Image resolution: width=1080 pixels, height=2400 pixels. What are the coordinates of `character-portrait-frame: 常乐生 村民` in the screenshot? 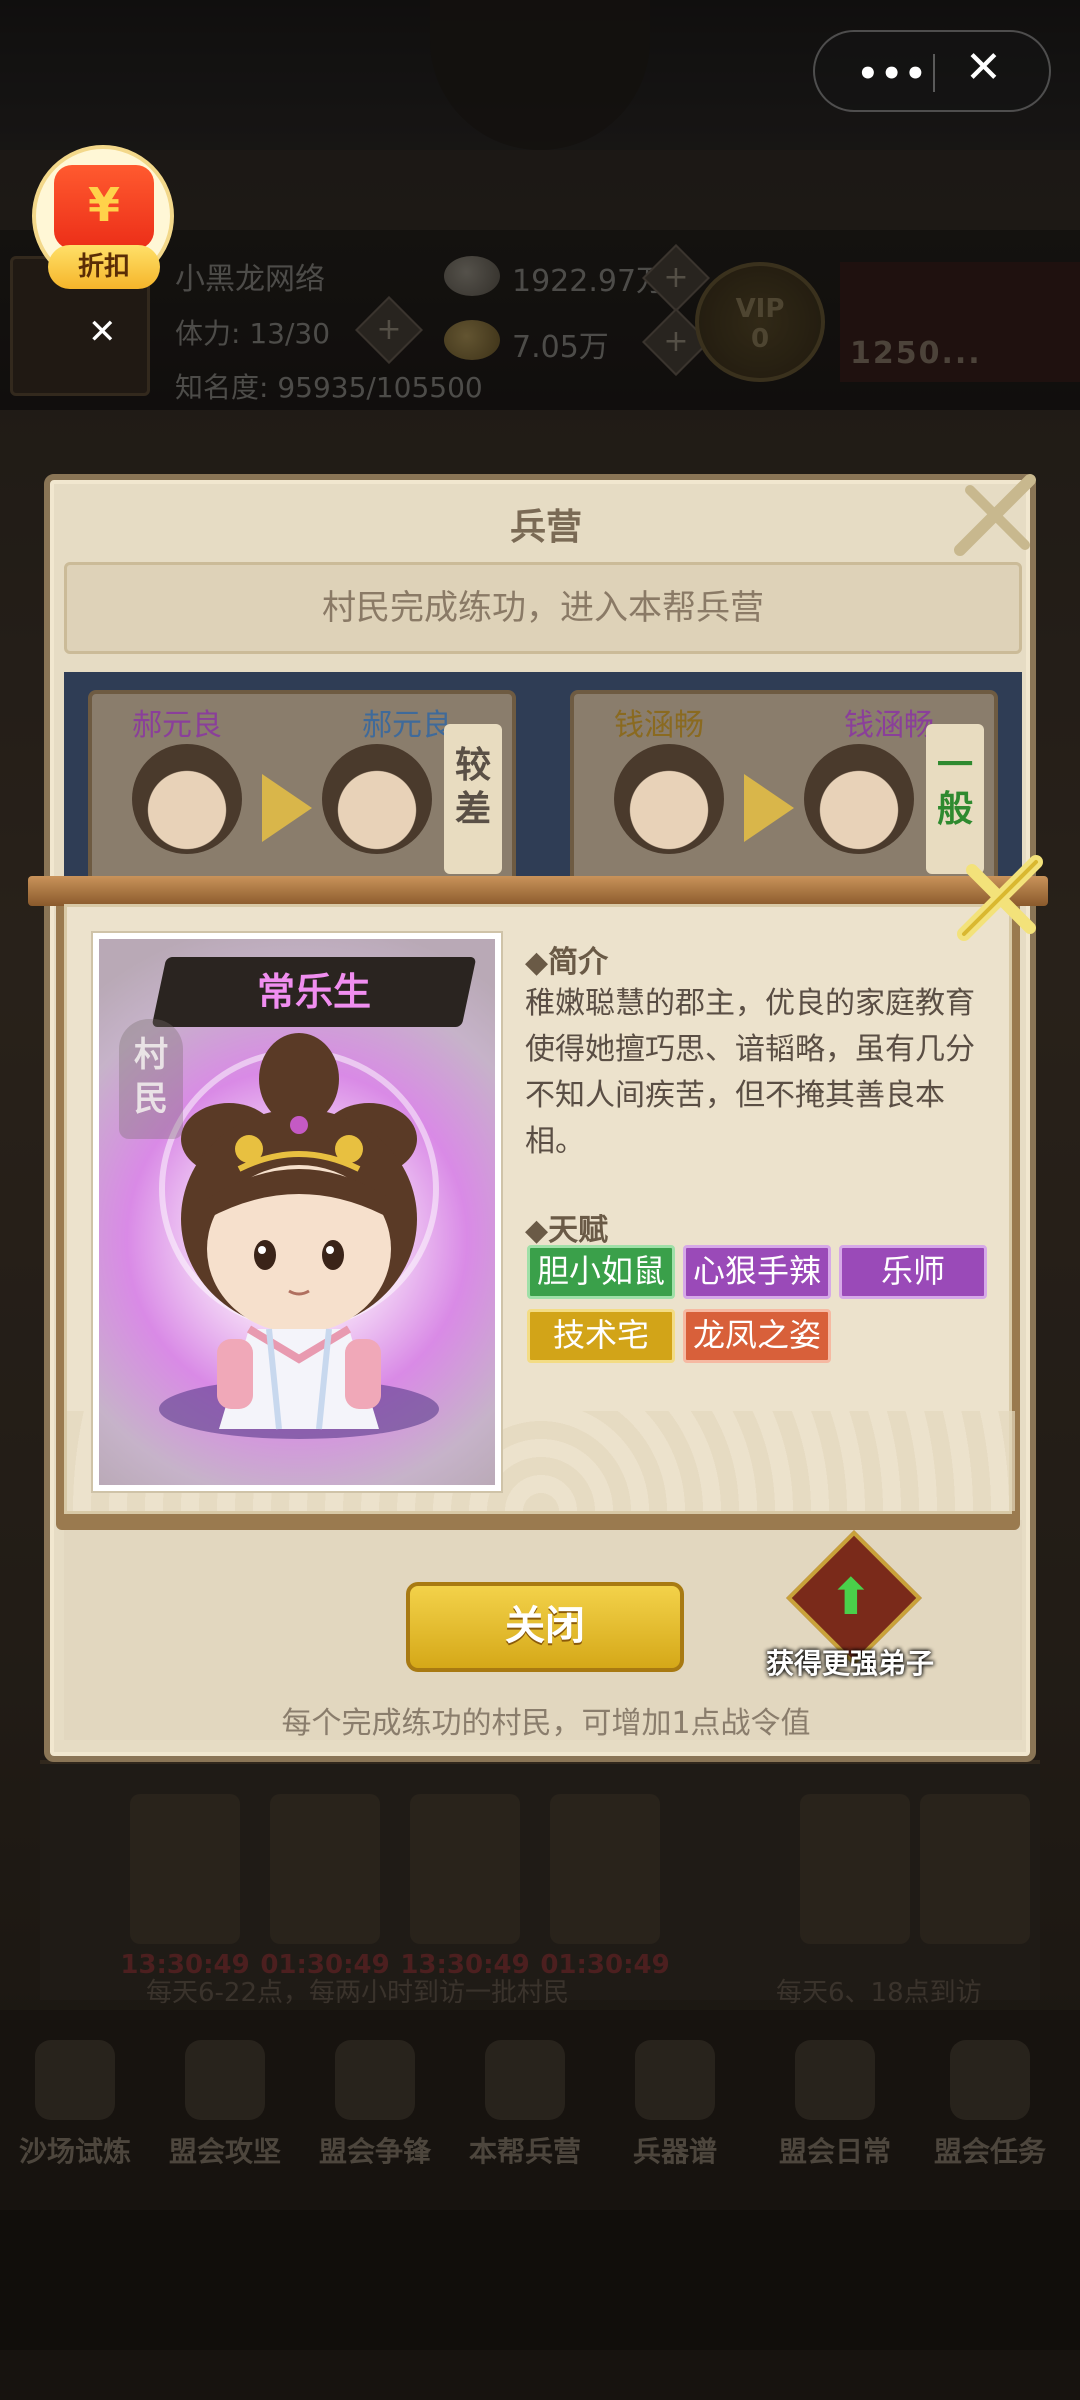 It's located at (297, 1212).